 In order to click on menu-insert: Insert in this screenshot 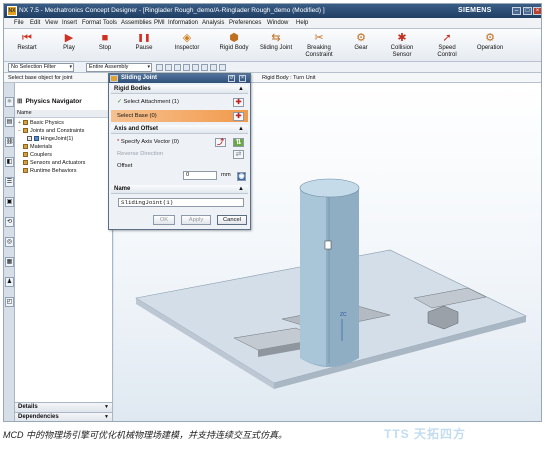, I will do `click(69, 23)`.